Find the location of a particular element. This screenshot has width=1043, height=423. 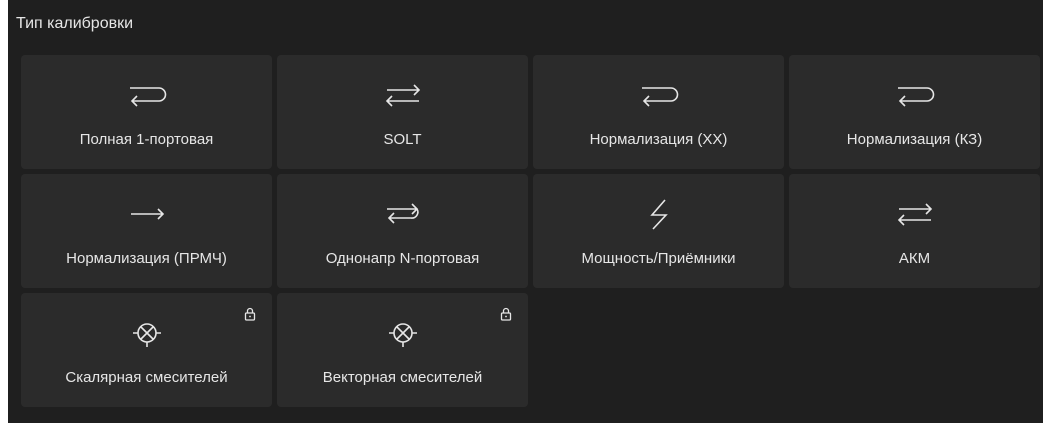

tile-label: Нормализация (КЗ) is located at coordinates (914, 139).